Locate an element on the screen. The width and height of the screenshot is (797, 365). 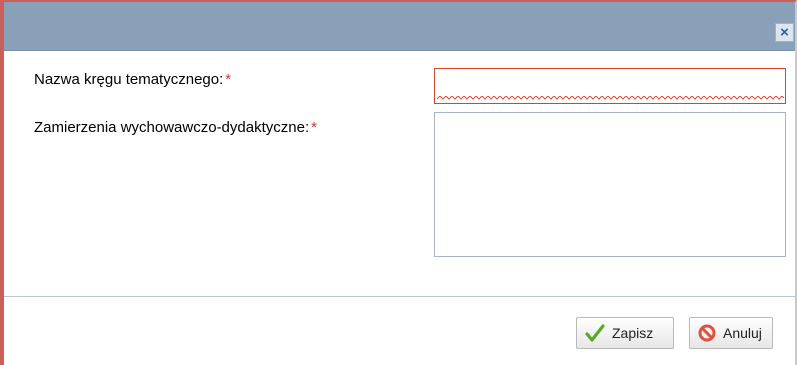
dialog-titlebar: × is located at coordinates (399, 26).